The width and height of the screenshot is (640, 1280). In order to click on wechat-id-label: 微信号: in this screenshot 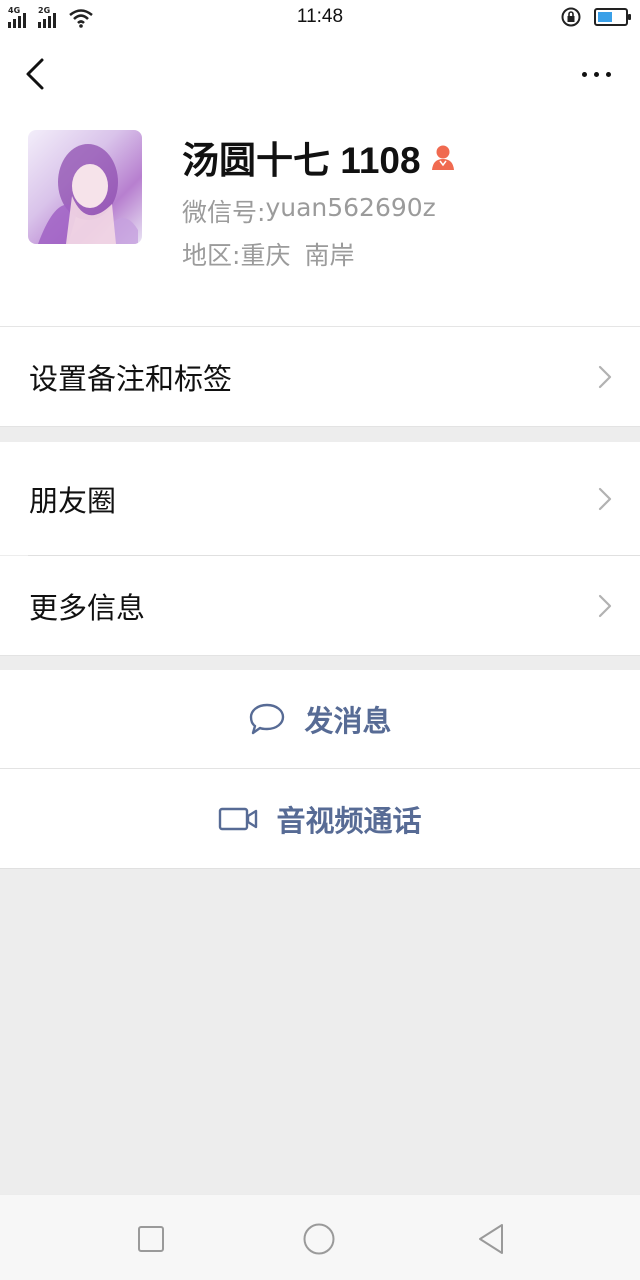, I will do `click(224, 212)`.